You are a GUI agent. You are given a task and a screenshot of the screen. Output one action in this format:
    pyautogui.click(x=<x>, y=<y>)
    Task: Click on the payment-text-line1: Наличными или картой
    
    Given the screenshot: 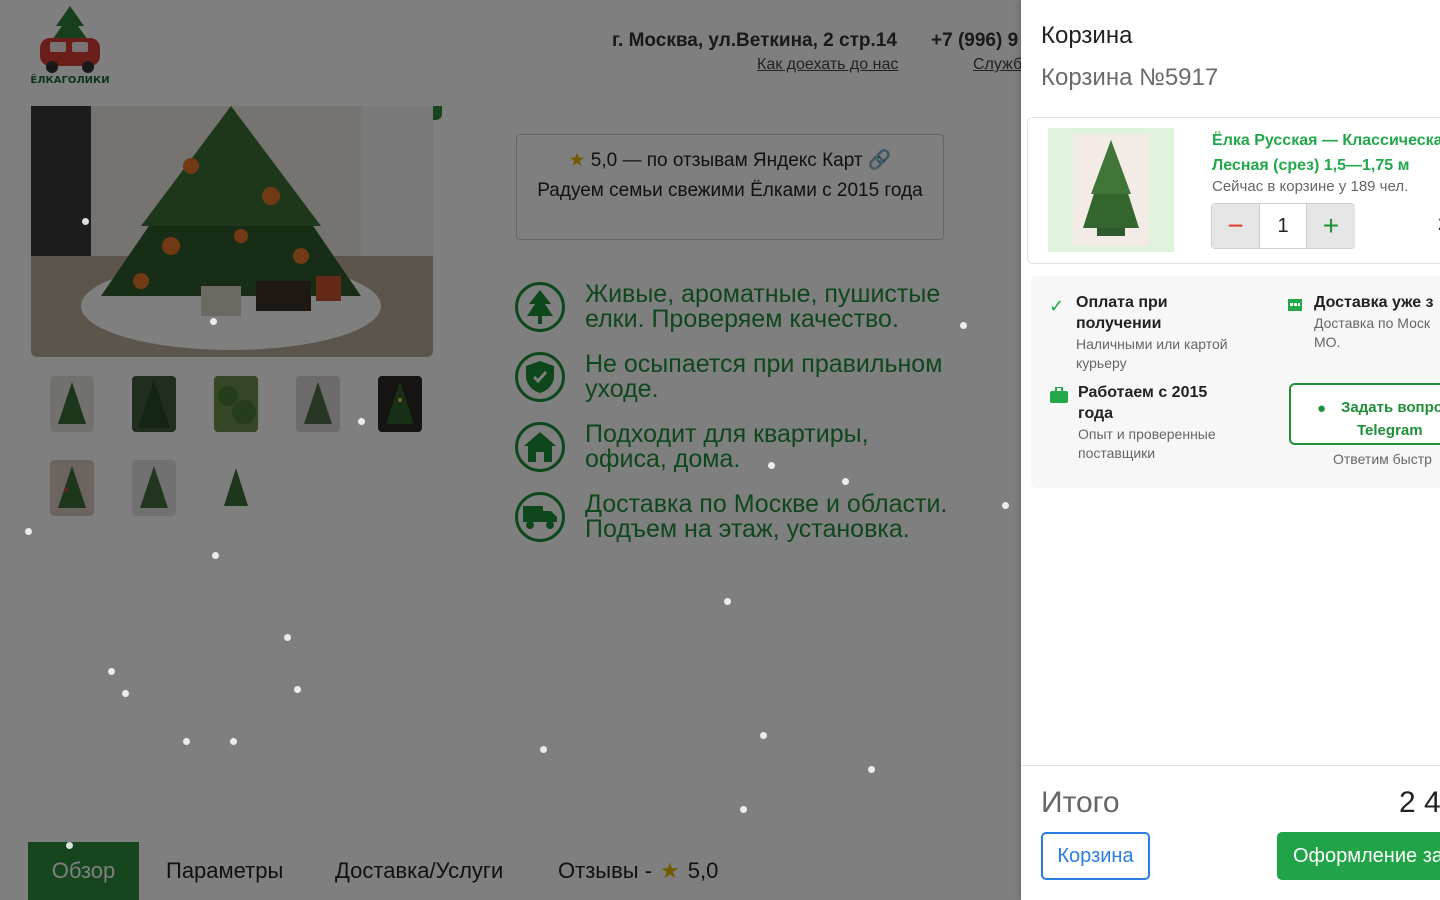 What is the action you would take?
    pyautogui.click(x=1152, y=344)
    